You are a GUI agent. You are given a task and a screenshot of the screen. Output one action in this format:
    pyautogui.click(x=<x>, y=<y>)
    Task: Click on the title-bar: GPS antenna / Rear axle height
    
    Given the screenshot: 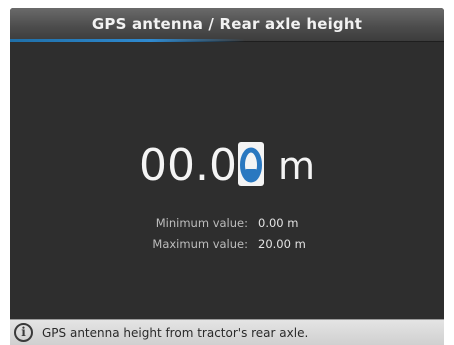 What is the action you would take?
    pyautogui.click(x=227, y=25)
    